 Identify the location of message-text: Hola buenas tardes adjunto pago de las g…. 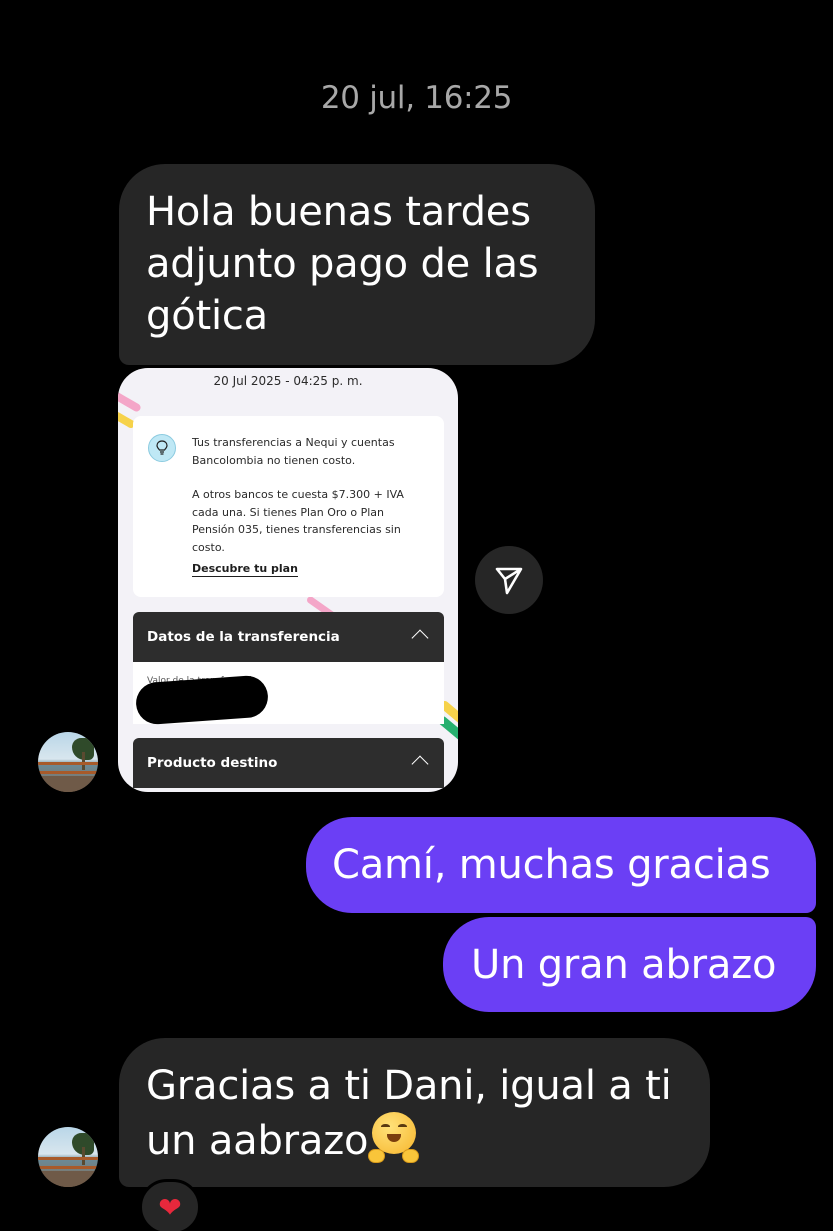
(342, 264).